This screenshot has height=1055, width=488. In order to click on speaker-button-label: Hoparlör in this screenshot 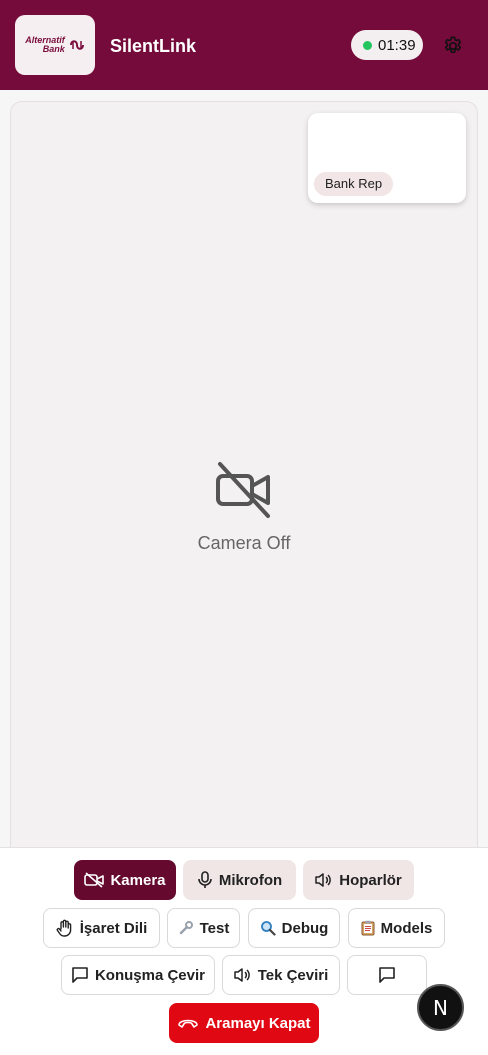, I will do `click(370, 880)`.